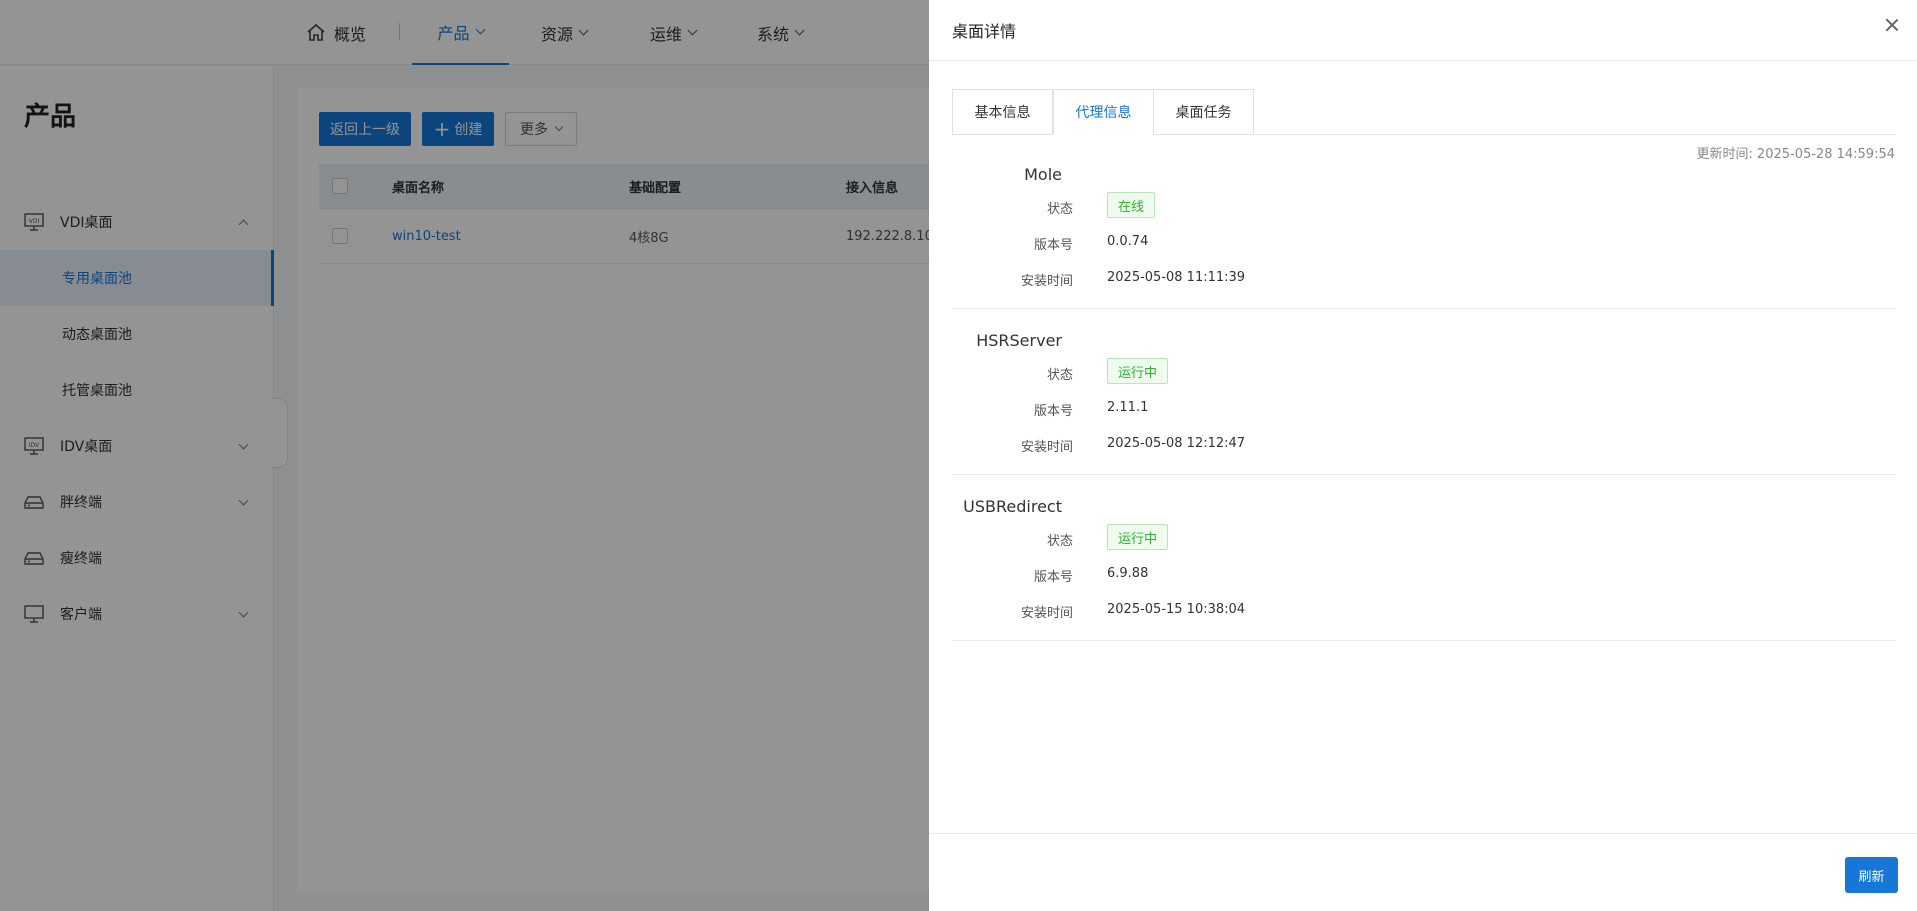 This screenshot has height=911, width=1917. I want to click on refresh-button: 刷新, so click(1871, 875).